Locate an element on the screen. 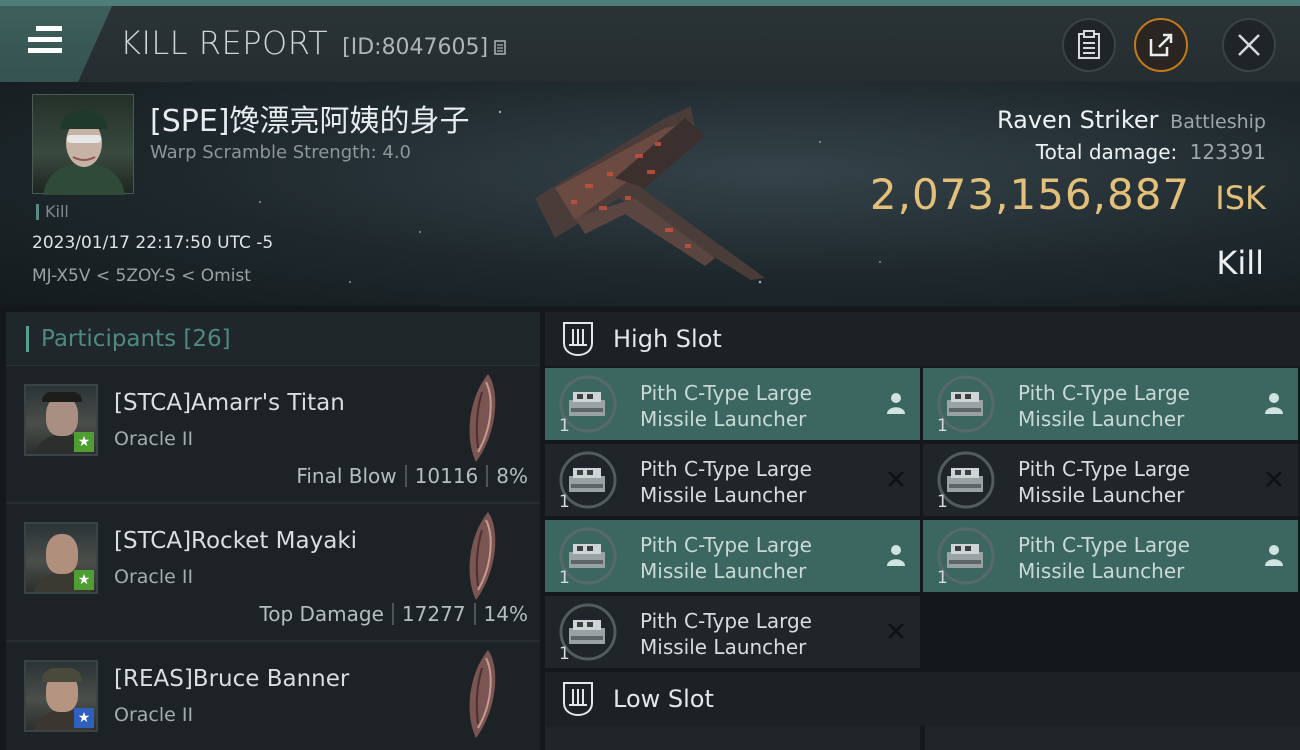  page-title: KILL REPORT is located at coordinates (224, 43).